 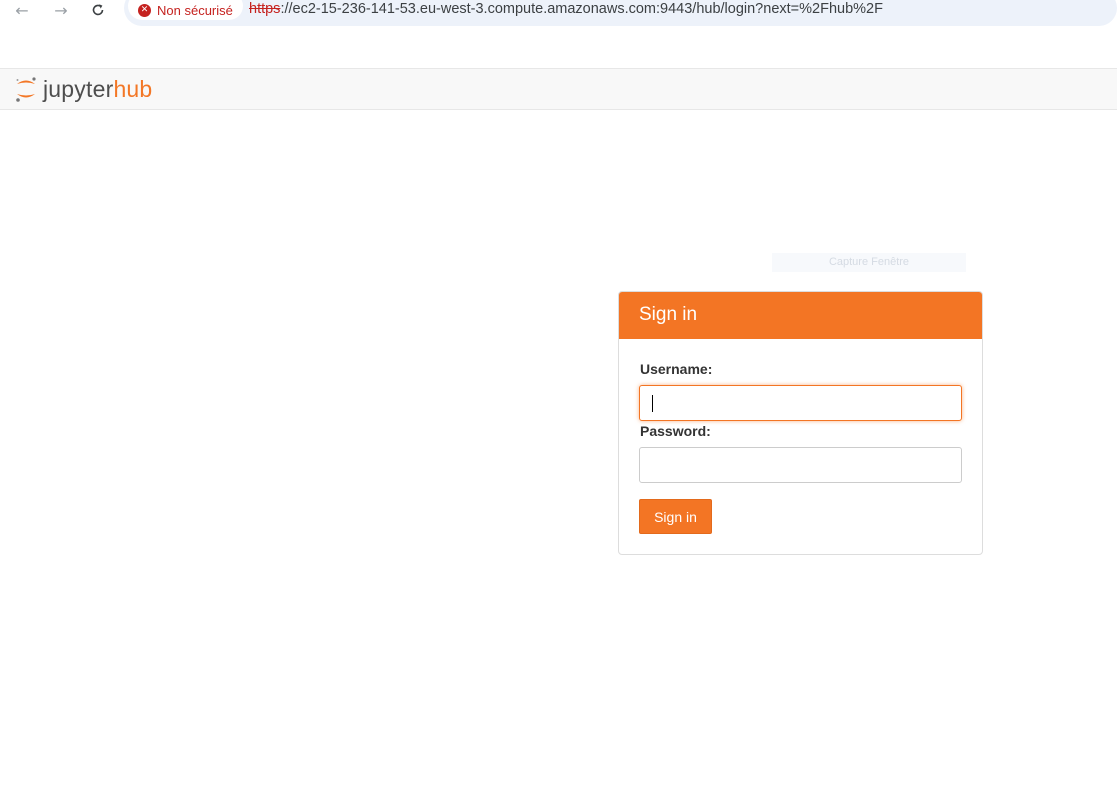 I want to click on login-panel: Sign in Username: Password: Sign in, so click(x=800, y=423).